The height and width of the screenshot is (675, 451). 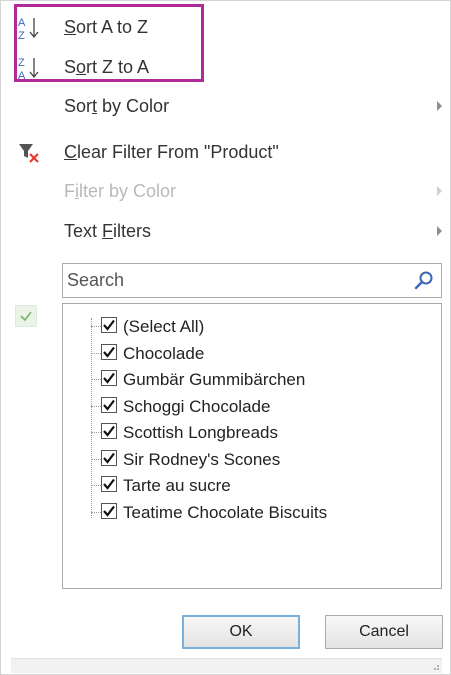 What do you see at coordinates (26, 316) in the screenshot?
I see `checkmark-icon` at bounding box center [26, 316].